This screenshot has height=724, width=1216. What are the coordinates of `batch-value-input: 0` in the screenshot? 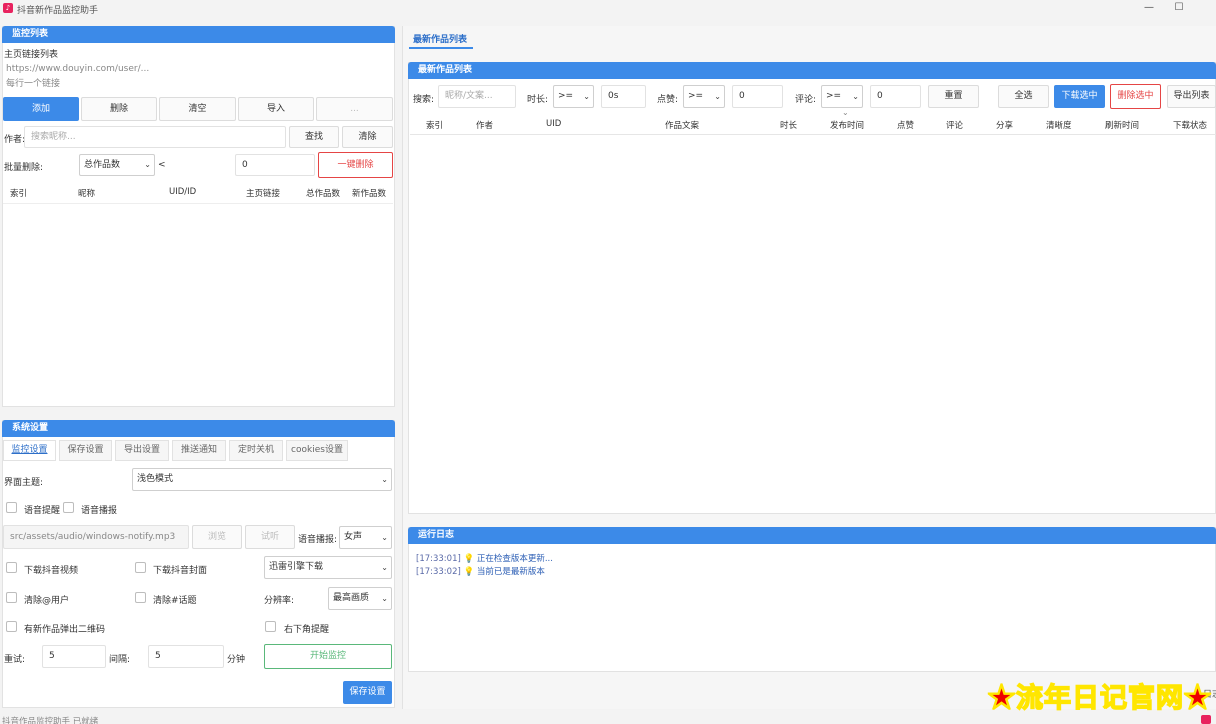 It's located at (275, 165).